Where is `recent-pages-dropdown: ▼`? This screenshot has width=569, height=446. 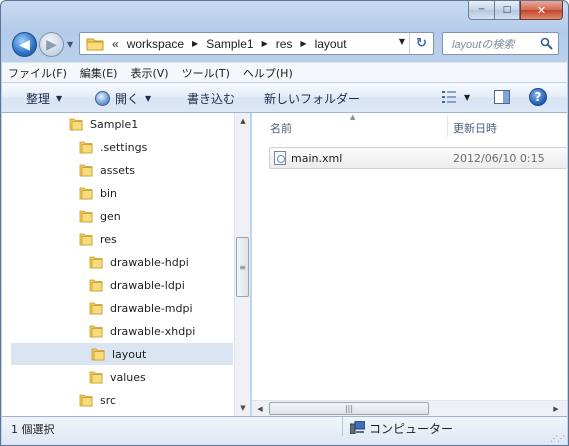 recent-pages-dropdown: ▼ is located at coordinates (70, 44).